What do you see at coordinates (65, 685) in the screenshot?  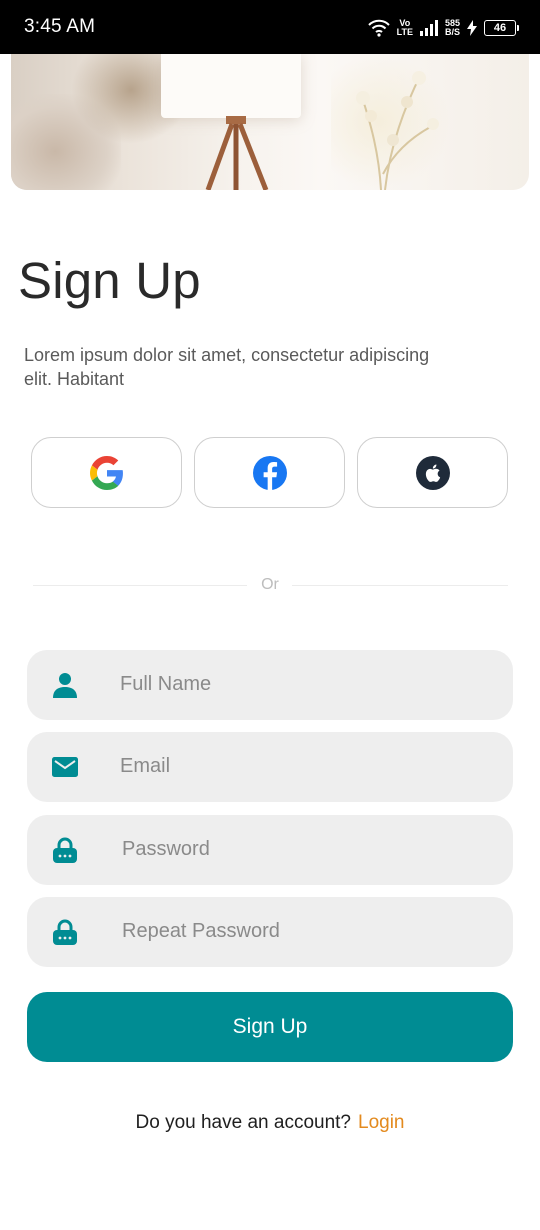 I see `person-icon` at bounding box center [65, 685].